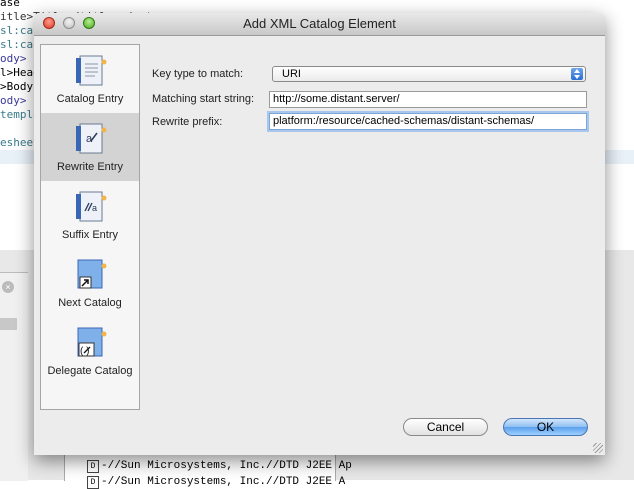 Image resolution: width=634 pixels, height=489 pixels. I want to click on suffix-entry-icon: a, so click(91, 206).